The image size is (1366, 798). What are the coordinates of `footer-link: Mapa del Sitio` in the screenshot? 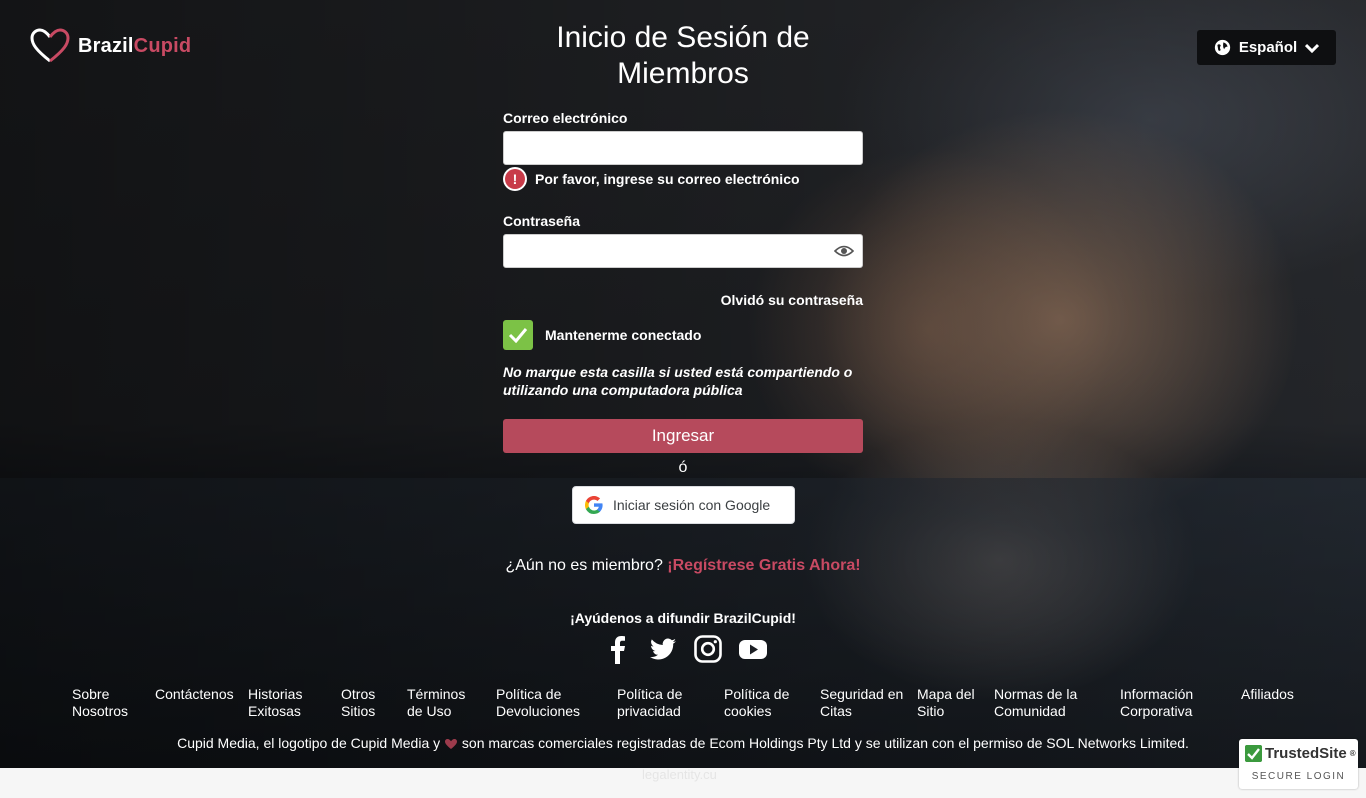 It's located at (952, 703).